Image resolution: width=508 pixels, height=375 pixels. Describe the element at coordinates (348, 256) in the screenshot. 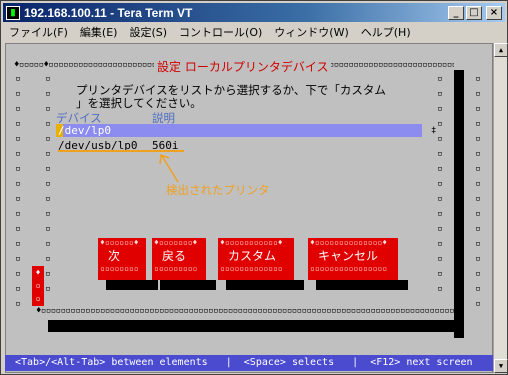

I see `cancel-button-label: キャンセル` at that location.